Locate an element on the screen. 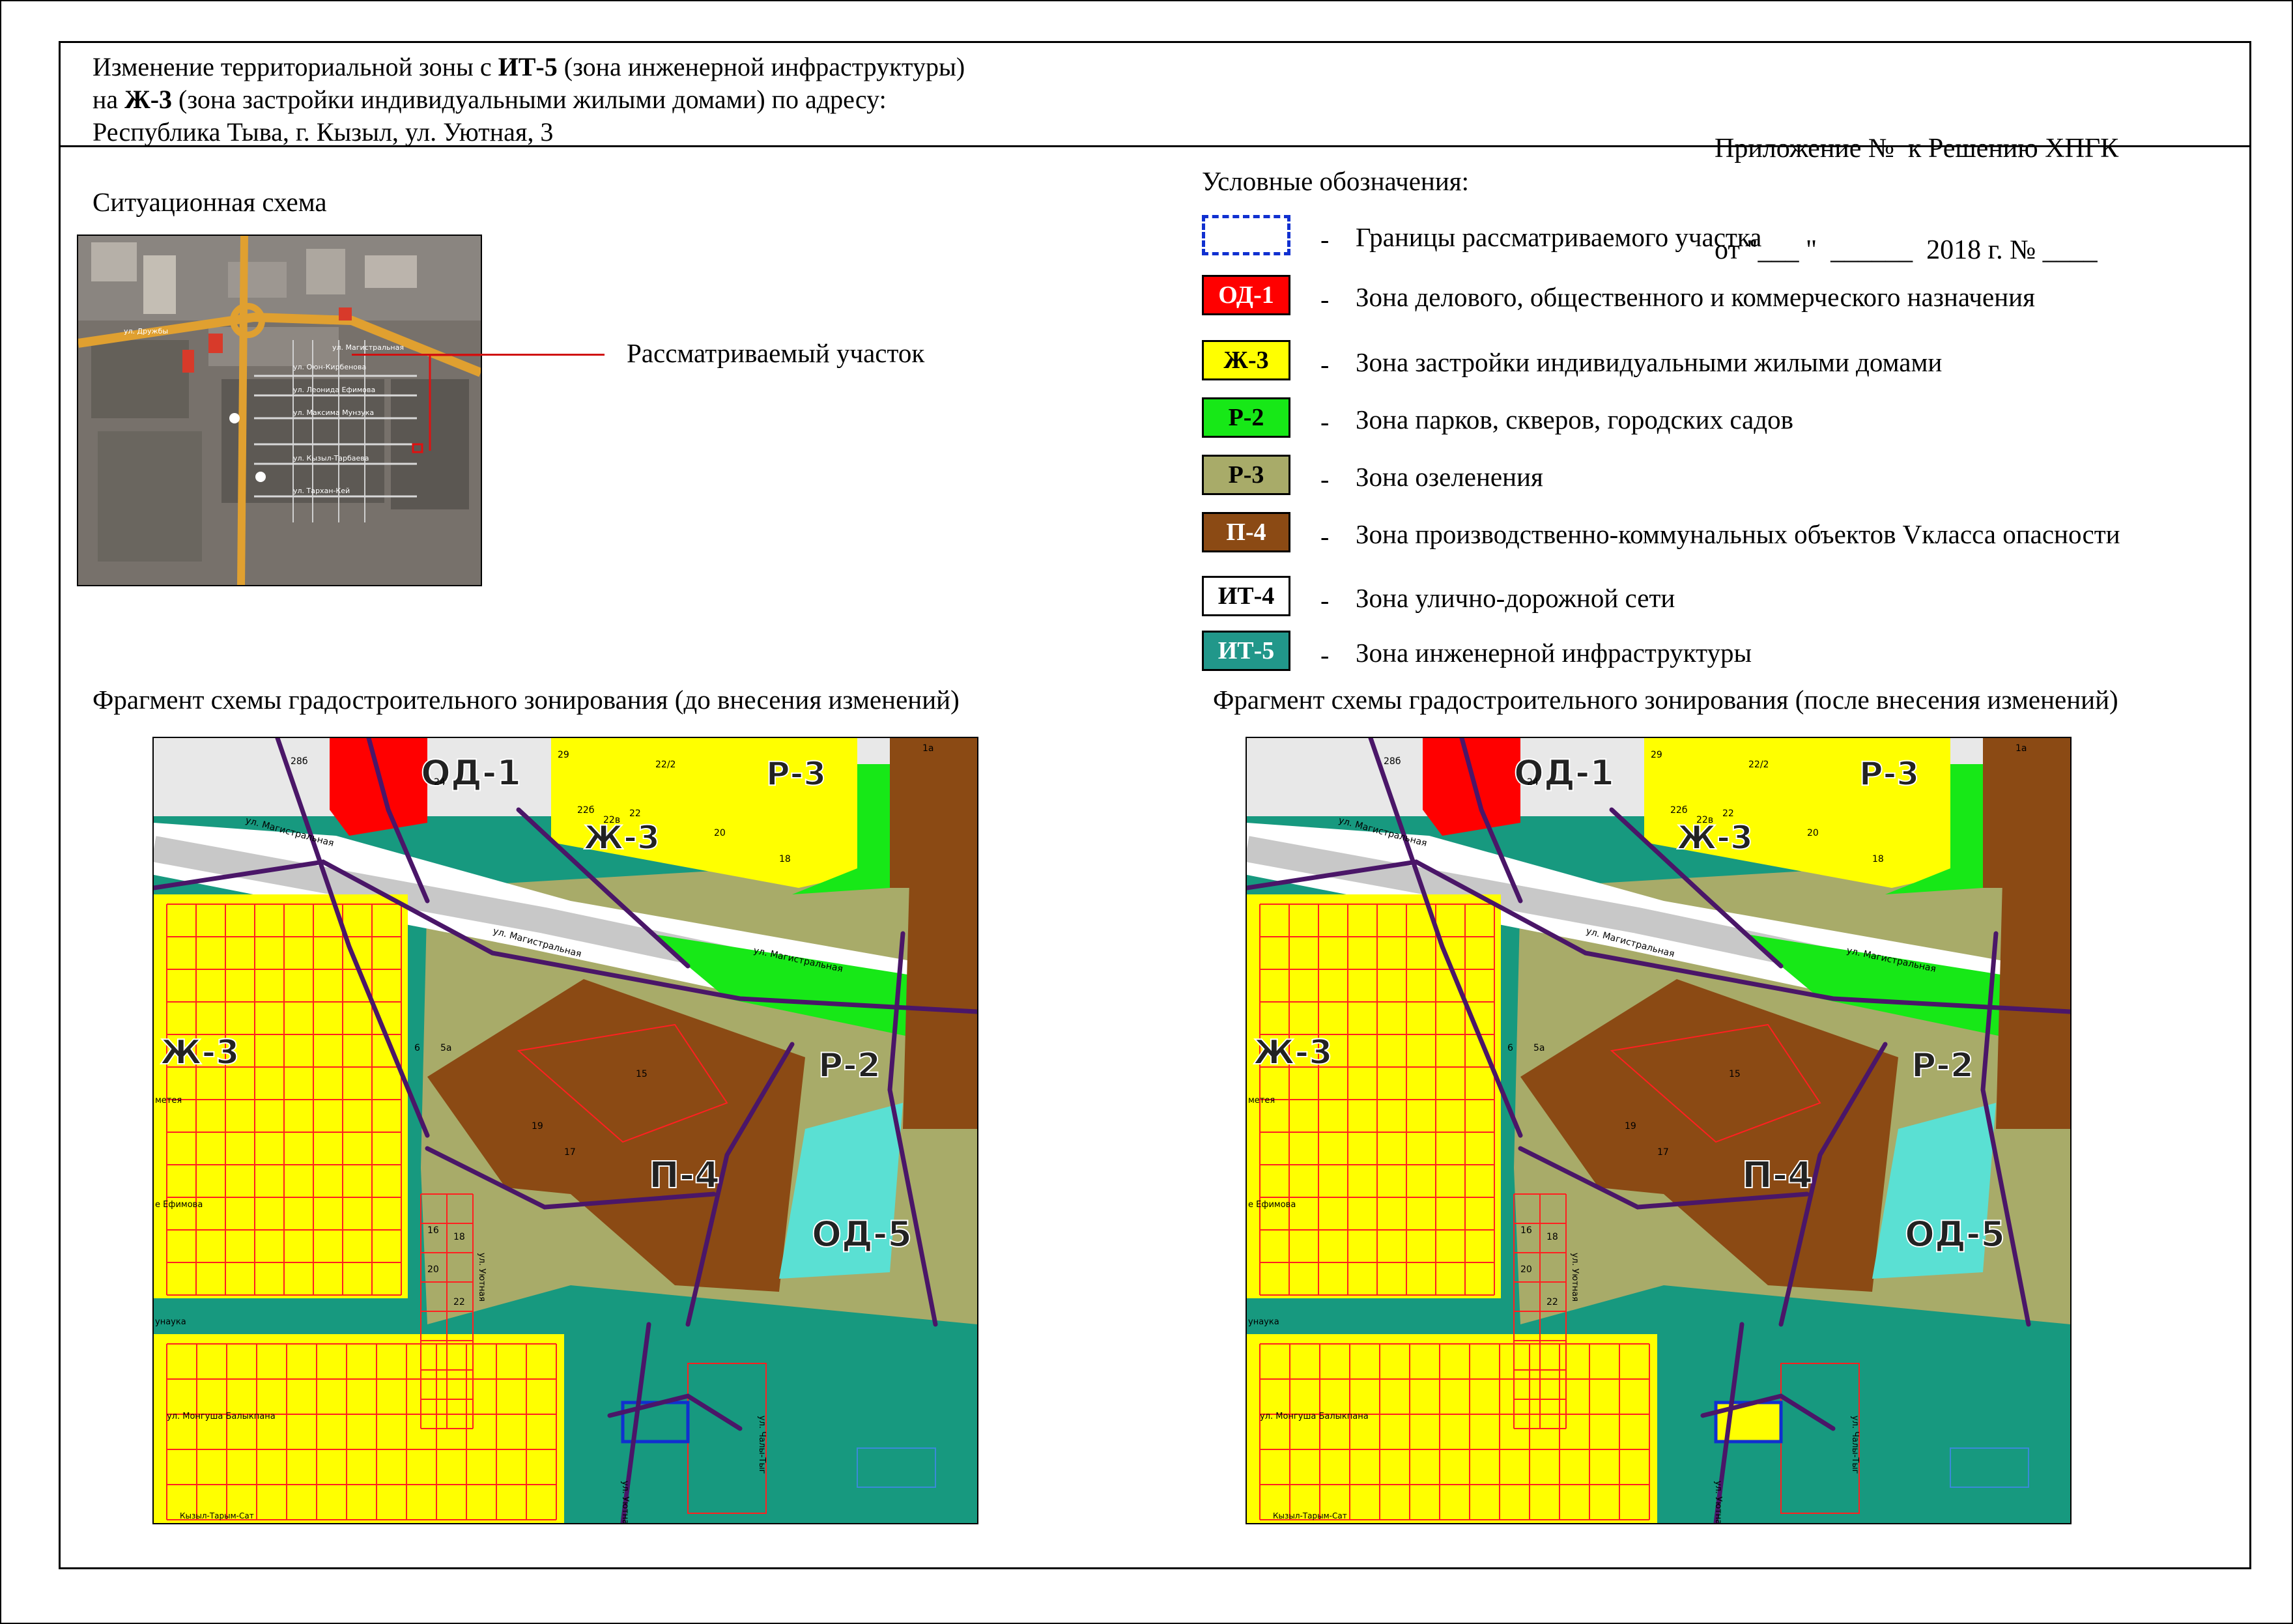 This screenshot has width=2293, height=1624. zone-p4-topright is located at coordinates (2026, 813).